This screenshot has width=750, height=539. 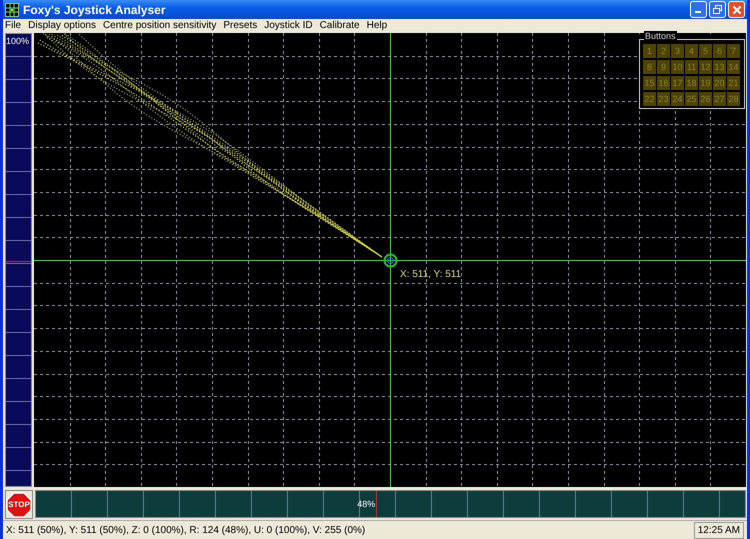 I want to click on joystick-button-indicator: 24, so click(x=677, y=99).